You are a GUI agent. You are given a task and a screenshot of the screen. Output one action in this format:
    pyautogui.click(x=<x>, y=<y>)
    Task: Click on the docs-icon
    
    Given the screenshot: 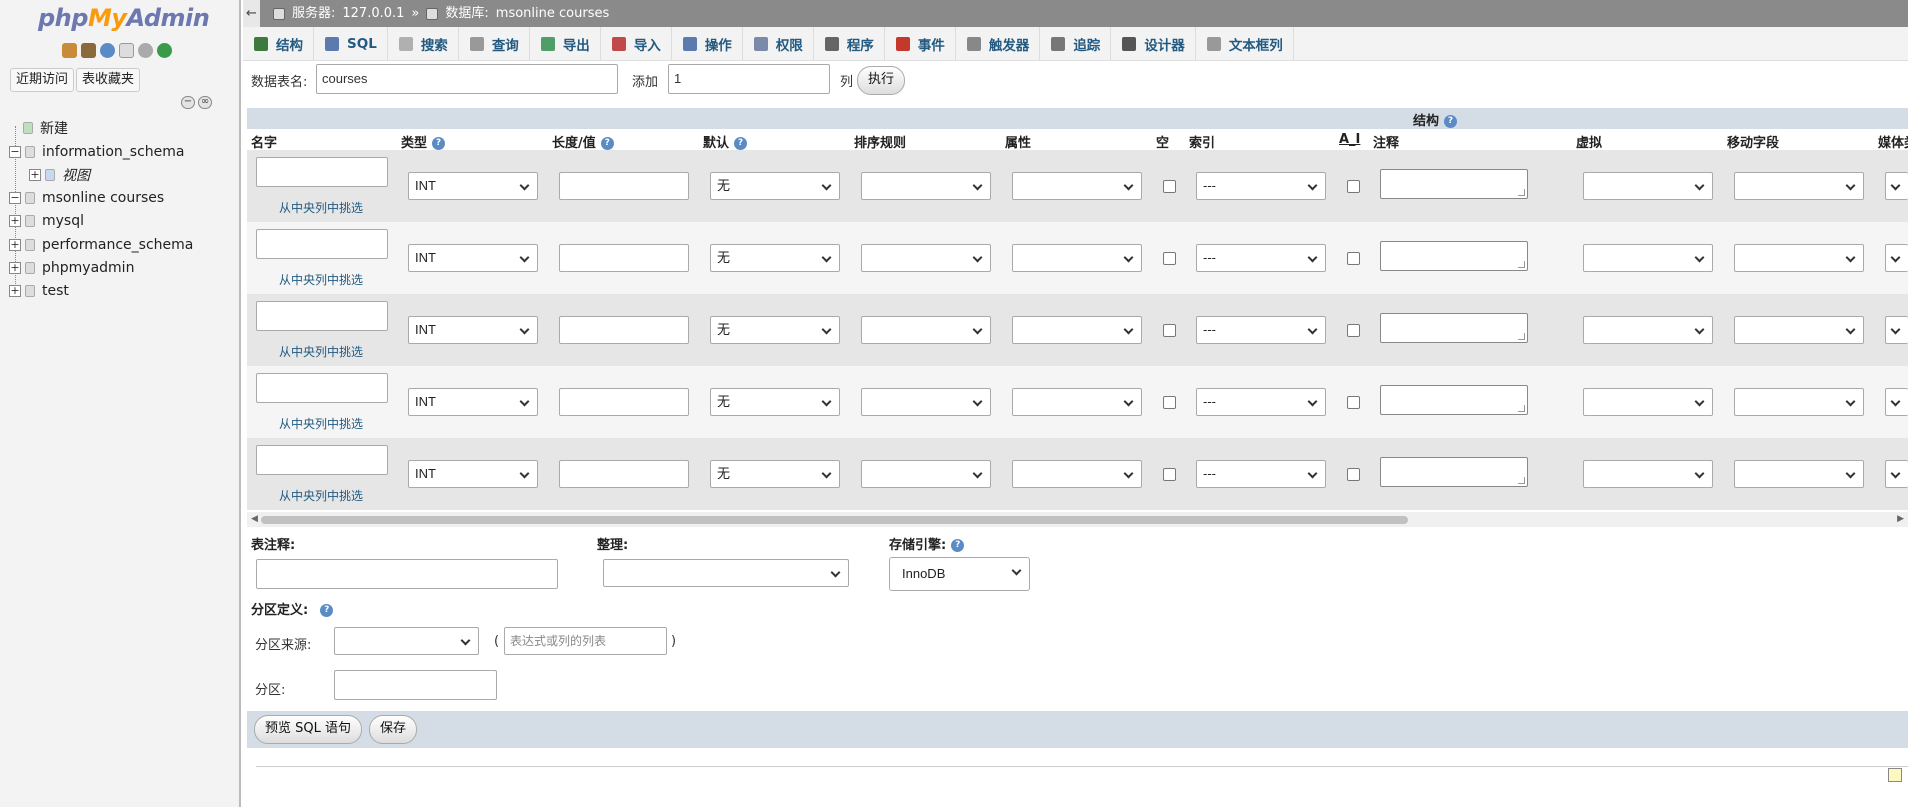 What is the action you would take?
    pyautogui.click(x=126, y=50)
    